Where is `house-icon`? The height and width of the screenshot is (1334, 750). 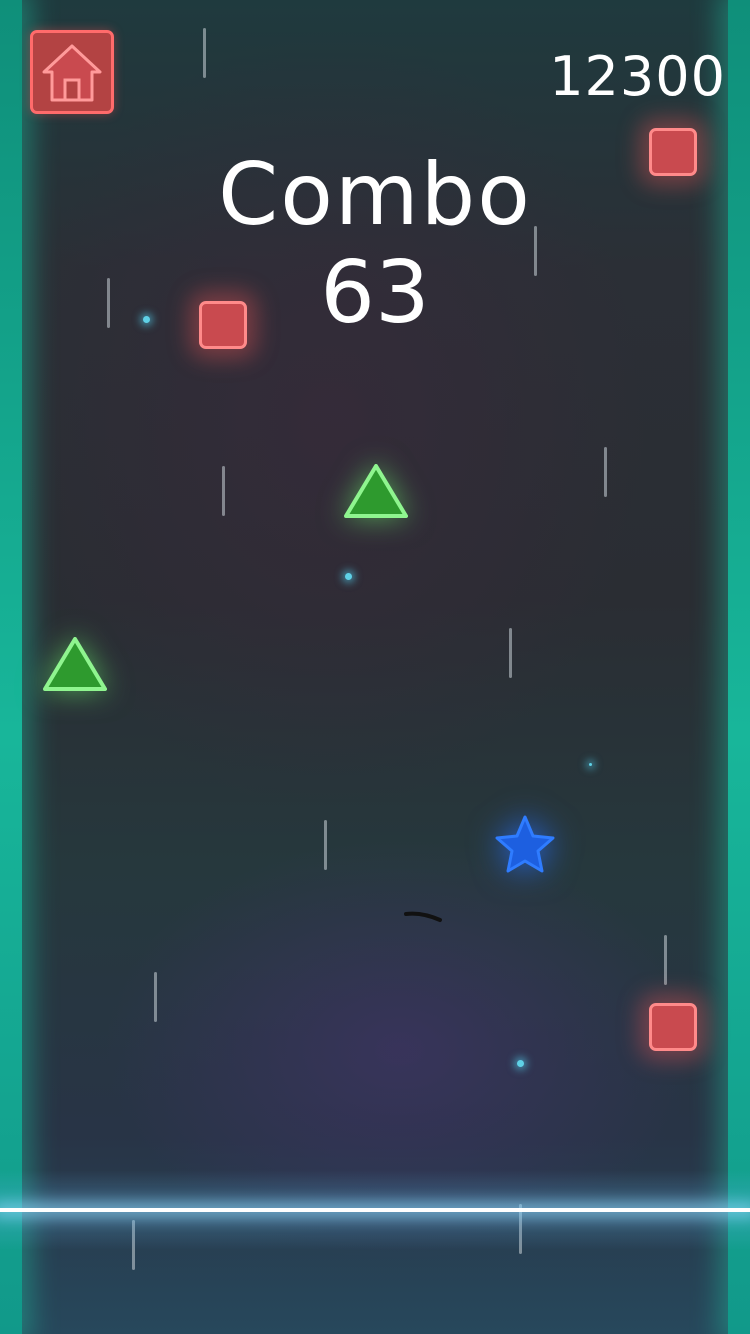 house-icon is located at coordinates (72, 73).